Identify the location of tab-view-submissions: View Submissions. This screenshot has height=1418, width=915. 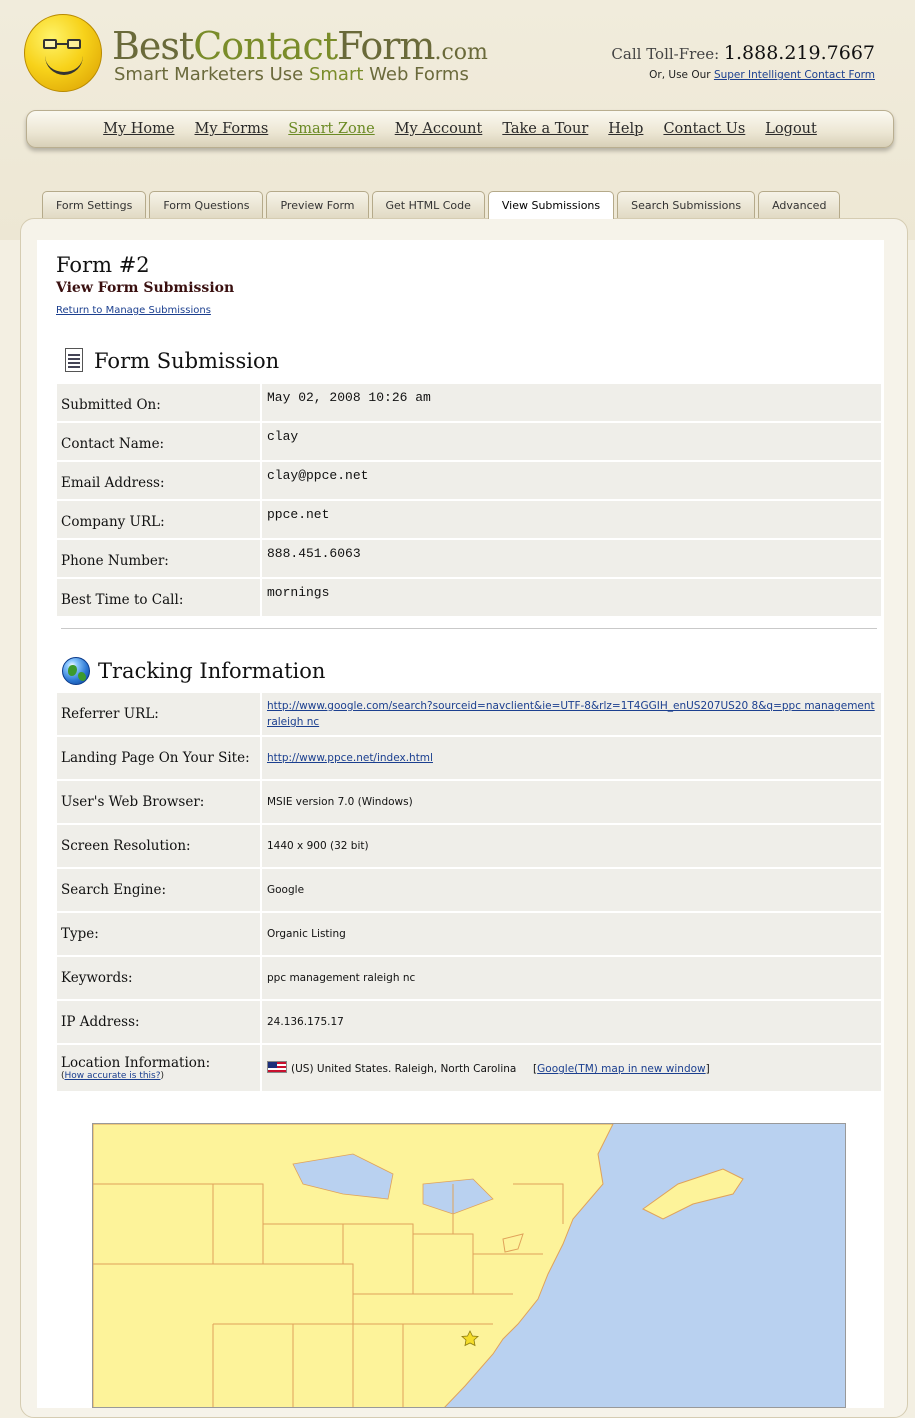
(551, 205).